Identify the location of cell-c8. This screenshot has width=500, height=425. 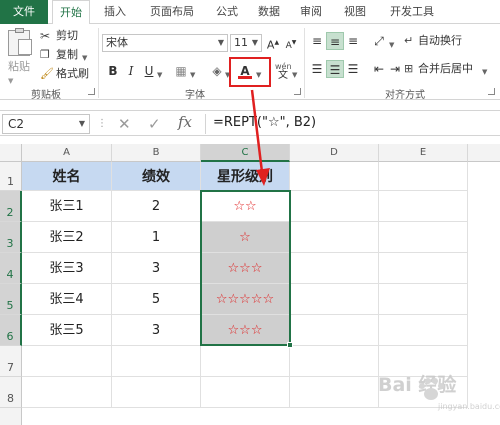
(245, 392).